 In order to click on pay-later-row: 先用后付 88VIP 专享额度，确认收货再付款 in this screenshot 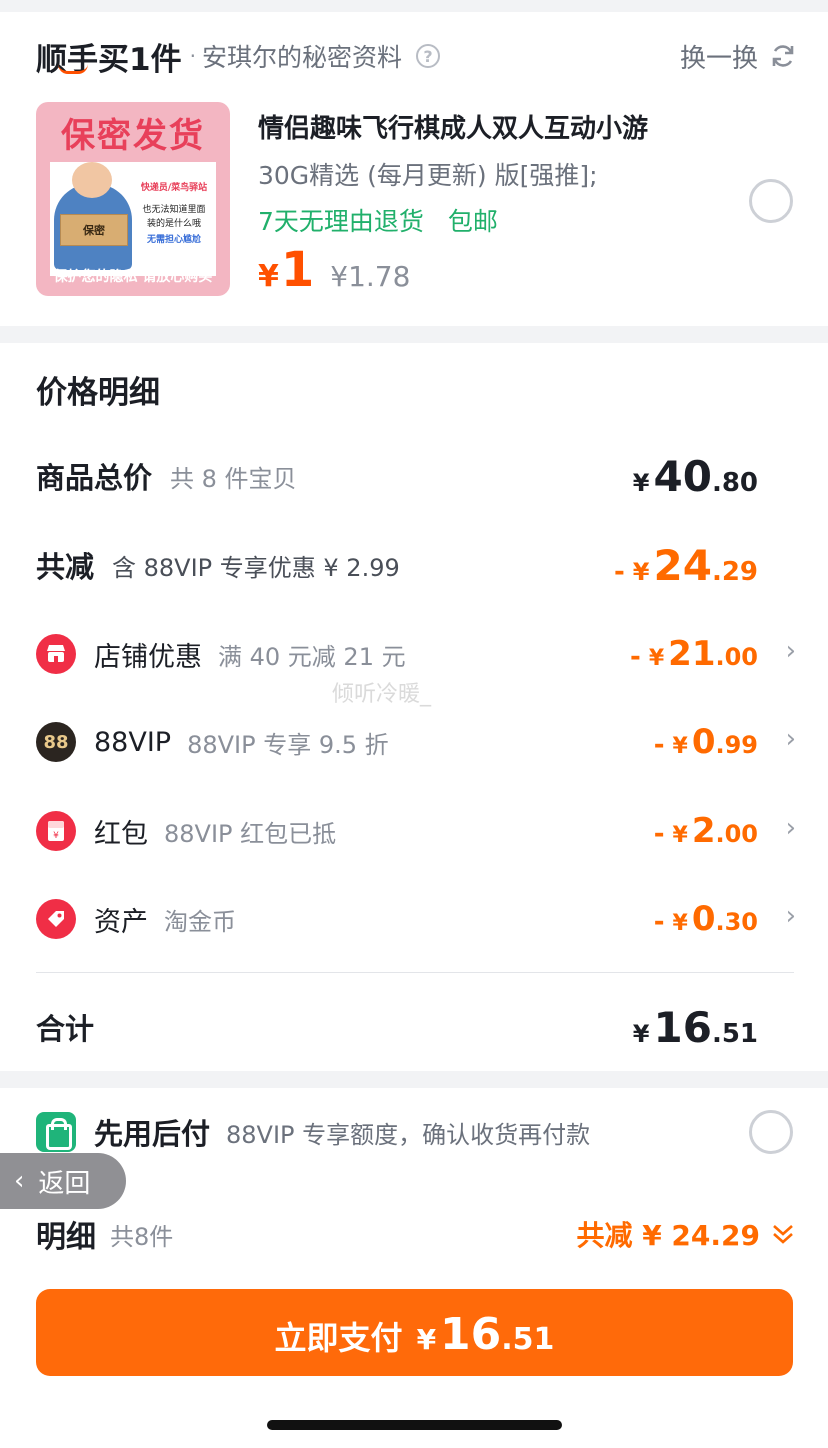, I will do `click(416, 1132)`.